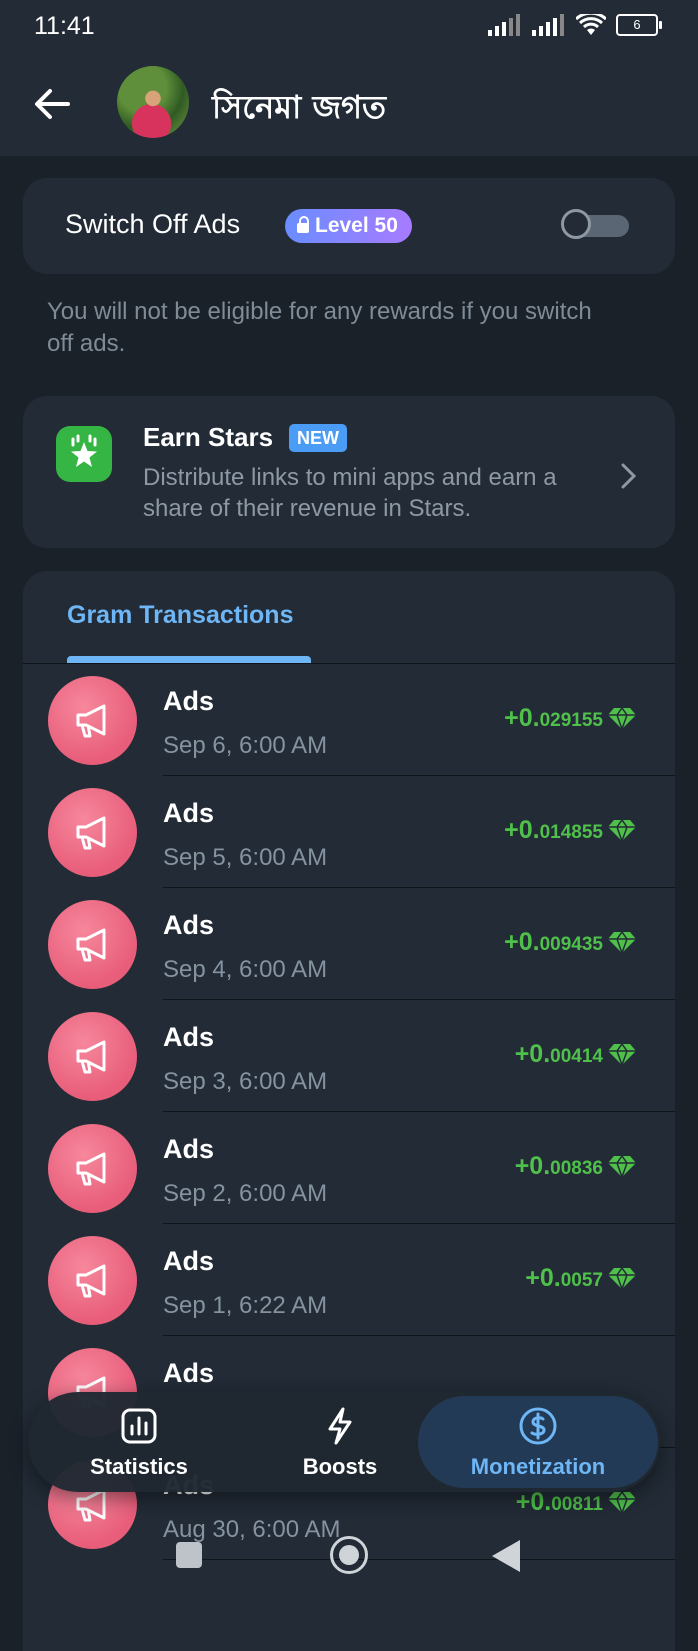 This screenshot has height=1651, width=698. Describe the element at coordinates (576, 1056) in the screenshot. I see `amount-fraction: 00414` at that location.